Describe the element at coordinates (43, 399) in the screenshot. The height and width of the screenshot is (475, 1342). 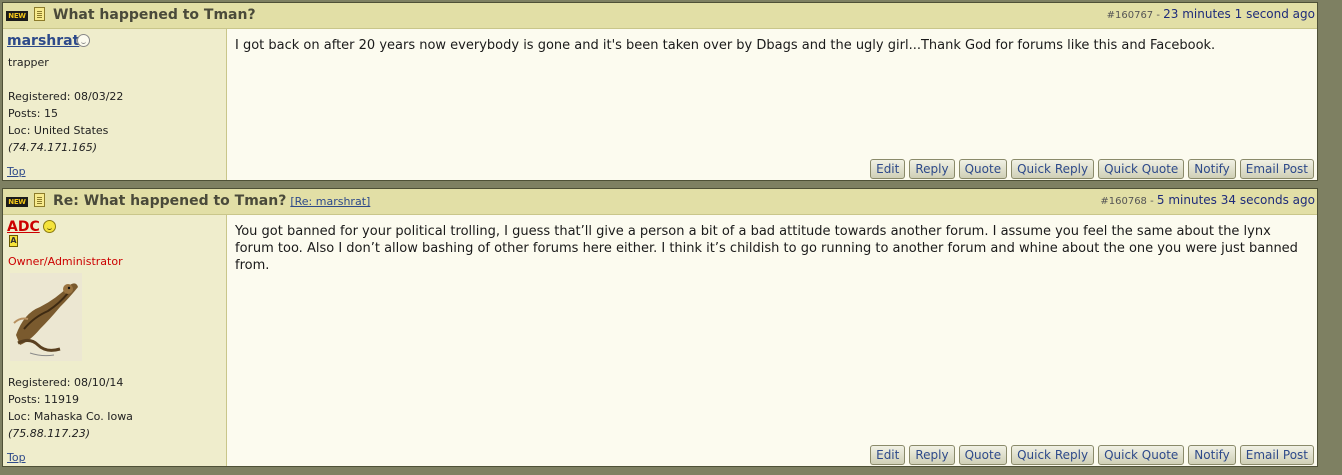
I see `author-post-count: Posts: 11919` at that location.